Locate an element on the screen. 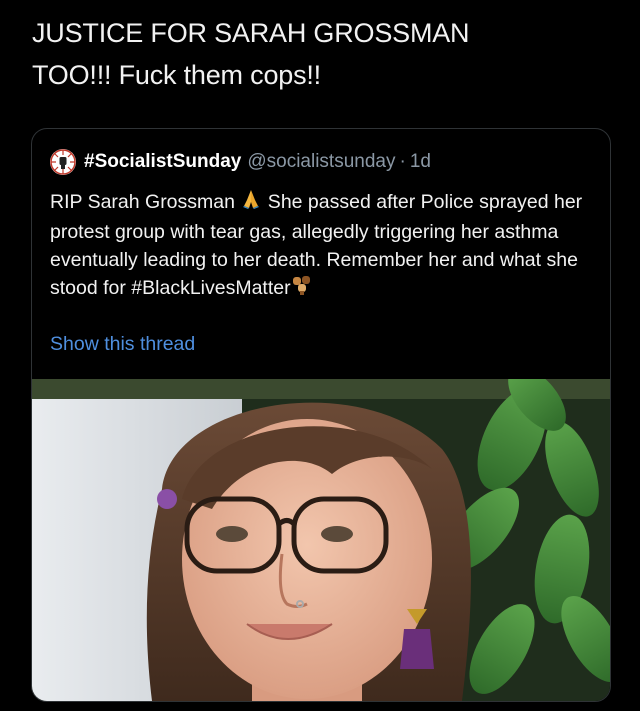 This screenshot has width=640, height=711. raised-fists-icon is located at coordinates (303, 289).